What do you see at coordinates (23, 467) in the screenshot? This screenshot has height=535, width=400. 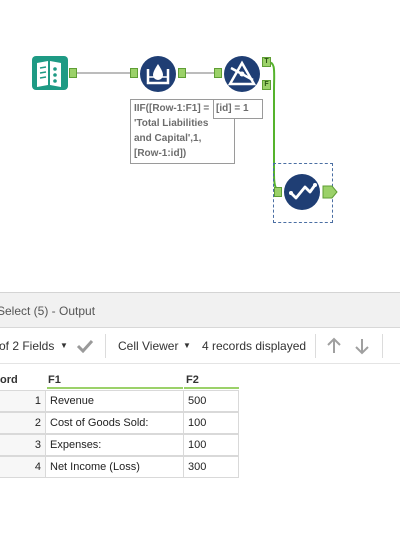 I see `row-number: 4` at bounding box center [23, 467].